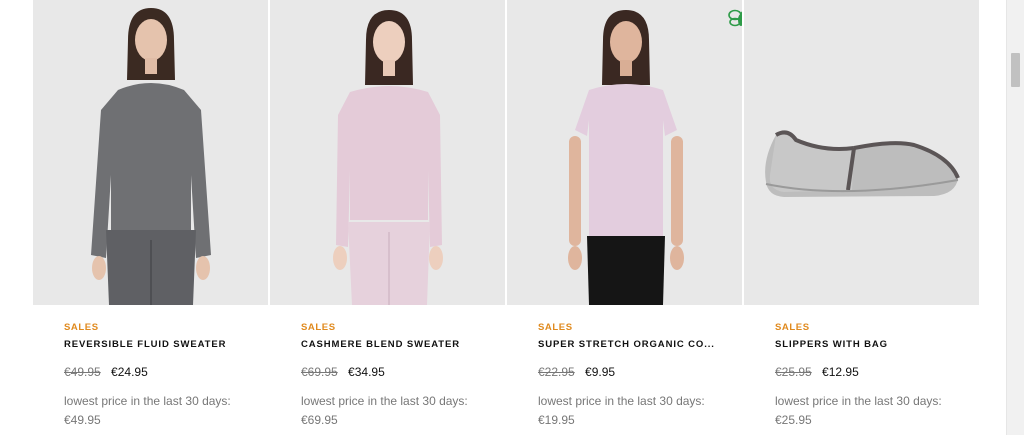 This screenshot has width=1024, height=435. What do you see at coordinates (319, 420) in the screenshot?
I see `lowest-price-value: €69.95` at bounding box center [319, 420].